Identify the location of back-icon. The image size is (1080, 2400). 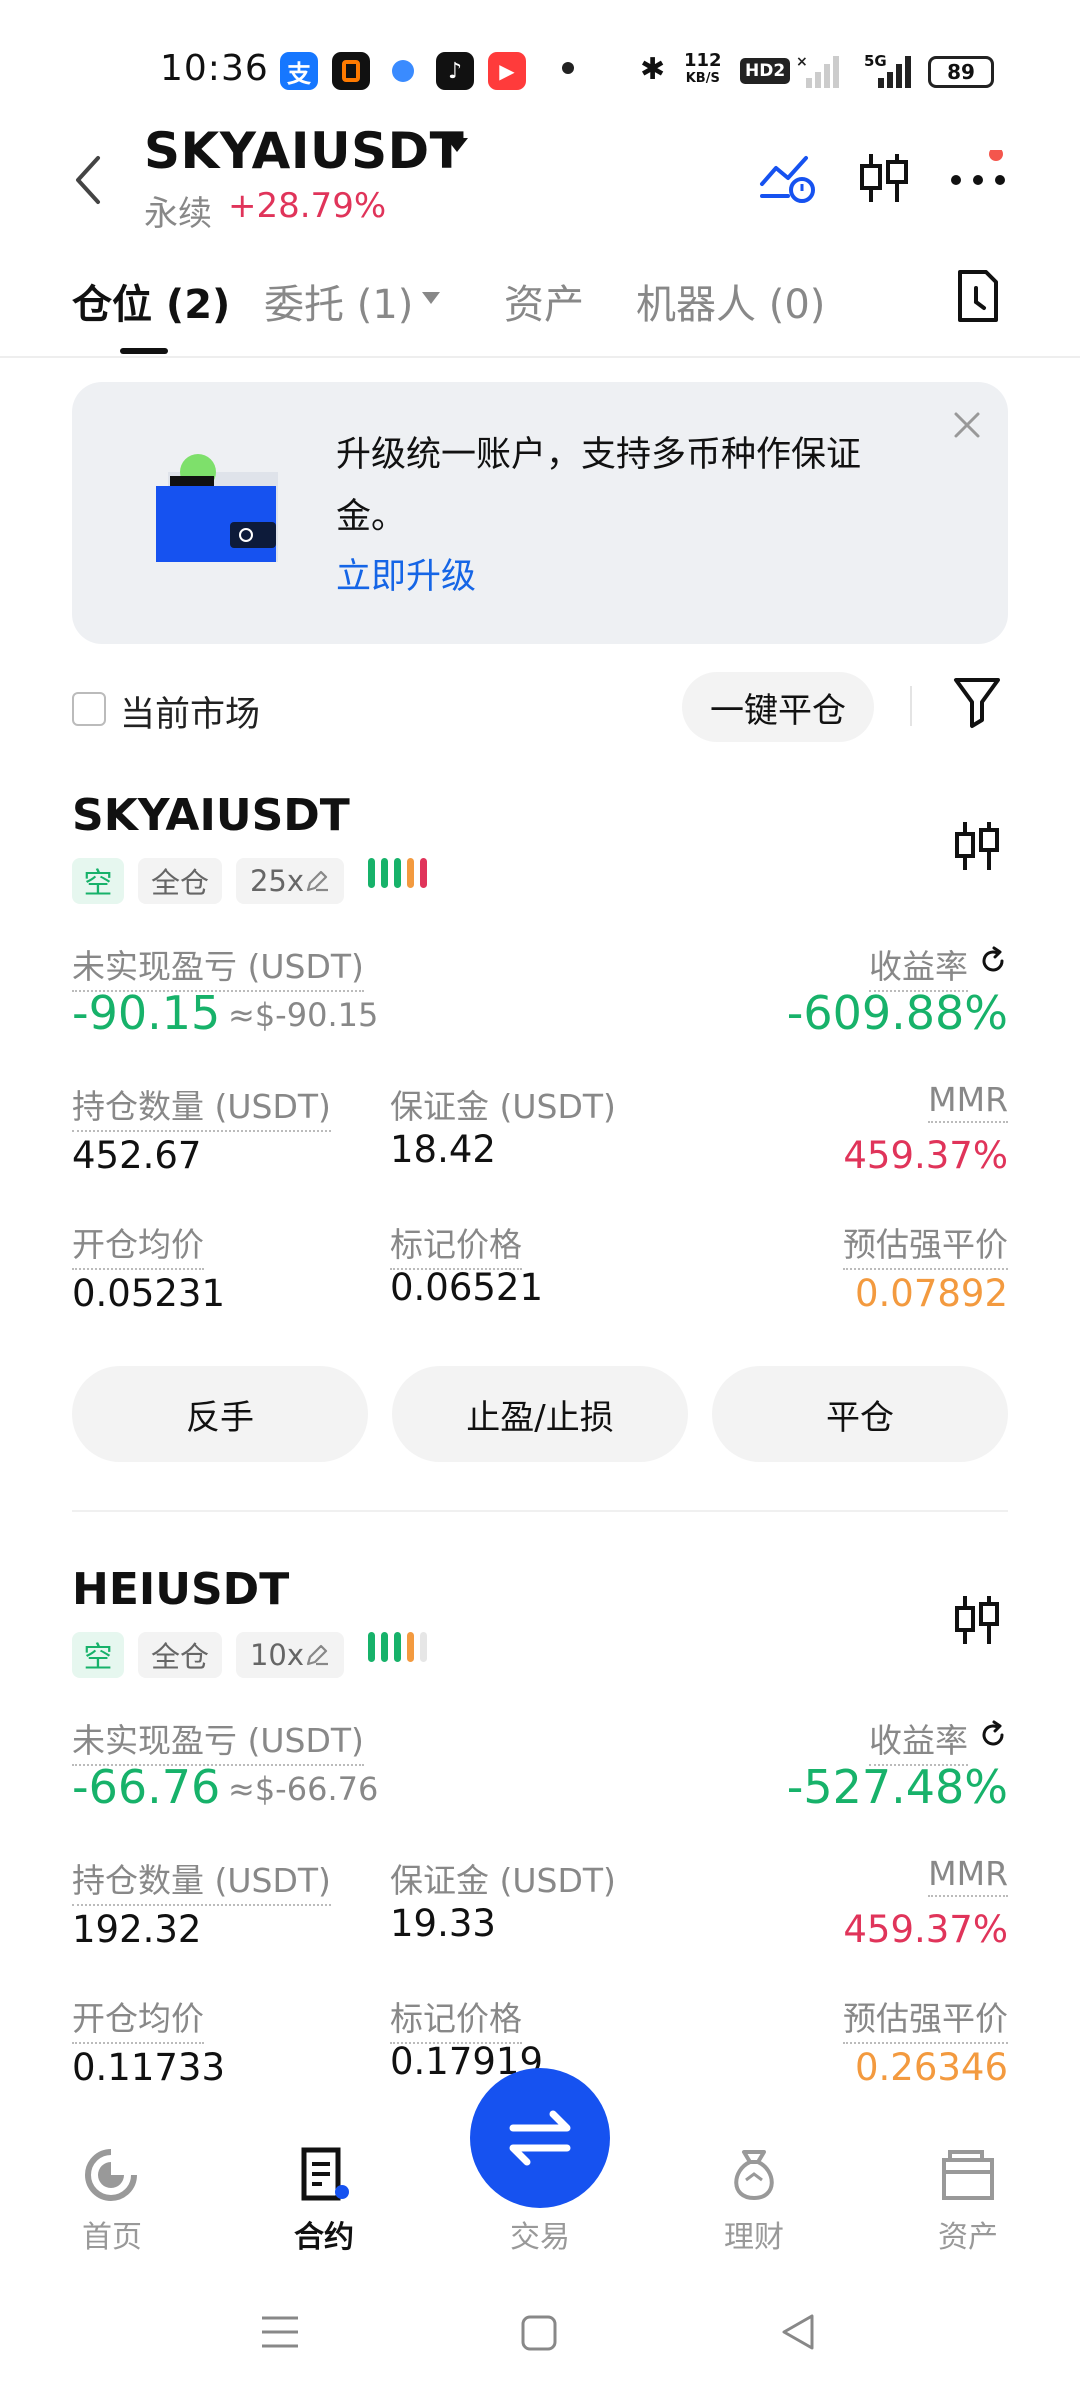
(90, 180).